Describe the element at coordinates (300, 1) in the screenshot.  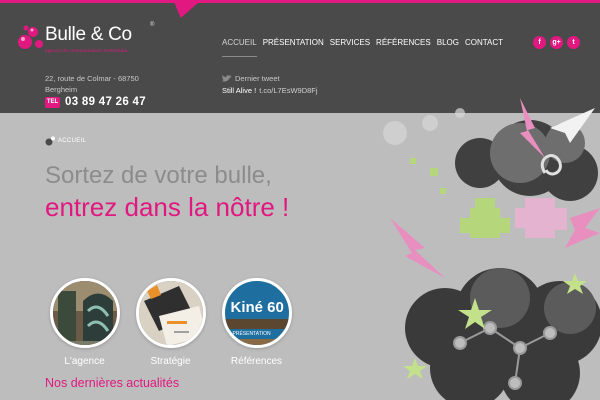
I see `header-accent-bar` at that location.